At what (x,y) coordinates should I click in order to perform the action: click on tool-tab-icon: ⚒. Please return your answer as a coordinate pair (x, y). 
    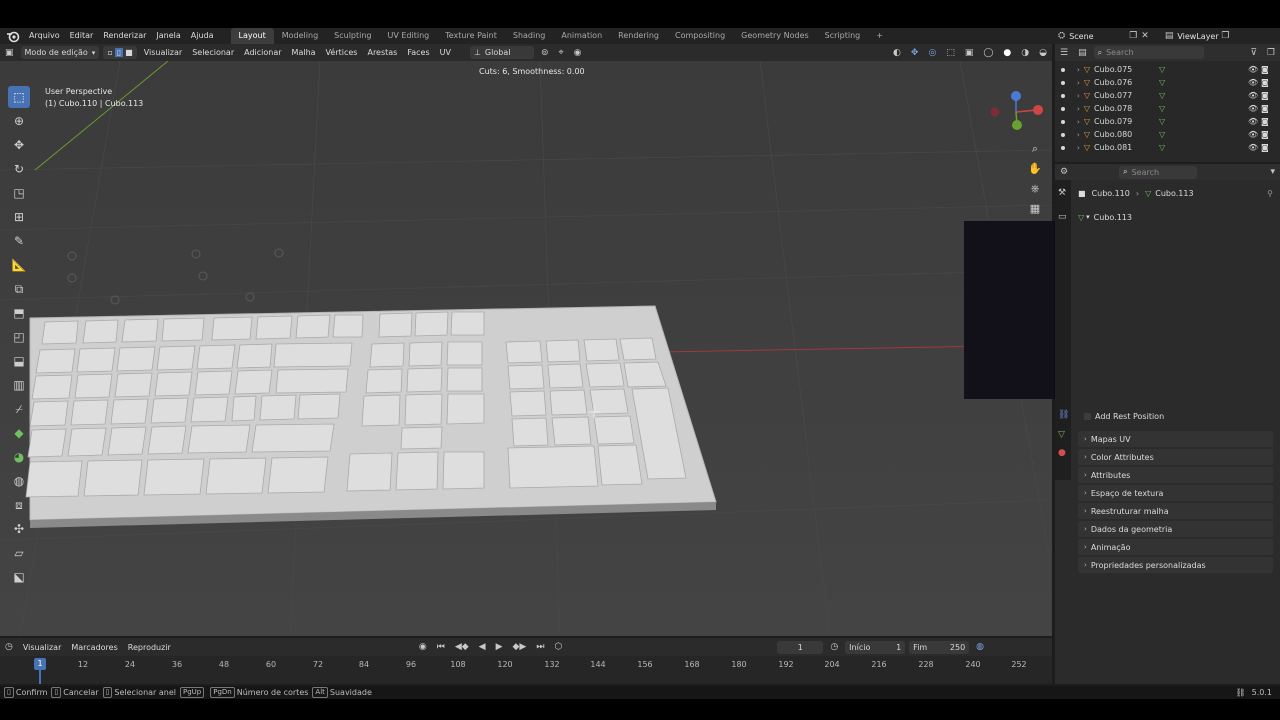
    Looking at the image, I should click on (1062, 193).